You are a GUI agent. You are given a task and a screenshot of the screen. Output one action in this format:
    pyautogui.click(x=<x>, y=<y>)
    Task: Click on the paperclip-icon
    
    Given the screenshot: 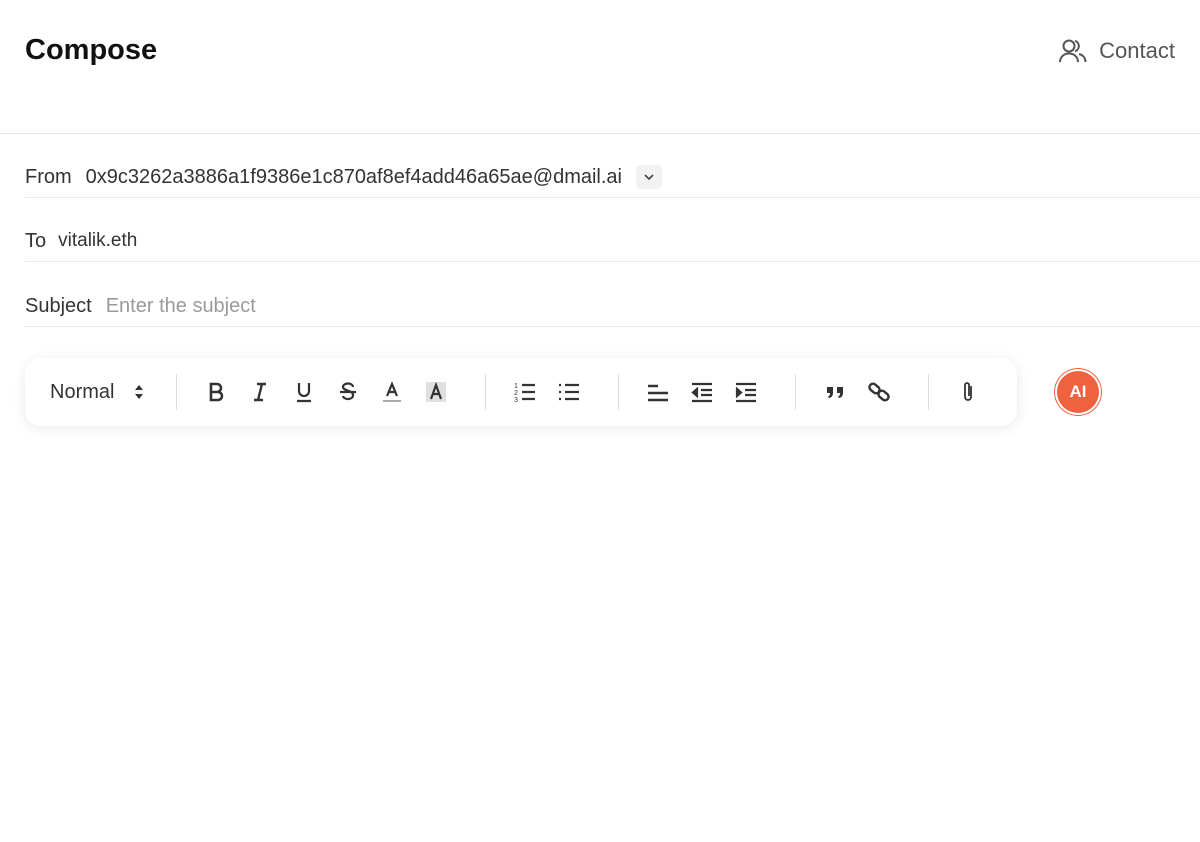 What is the action you would take?
    pyautogui.click(x=968, y=391)
    